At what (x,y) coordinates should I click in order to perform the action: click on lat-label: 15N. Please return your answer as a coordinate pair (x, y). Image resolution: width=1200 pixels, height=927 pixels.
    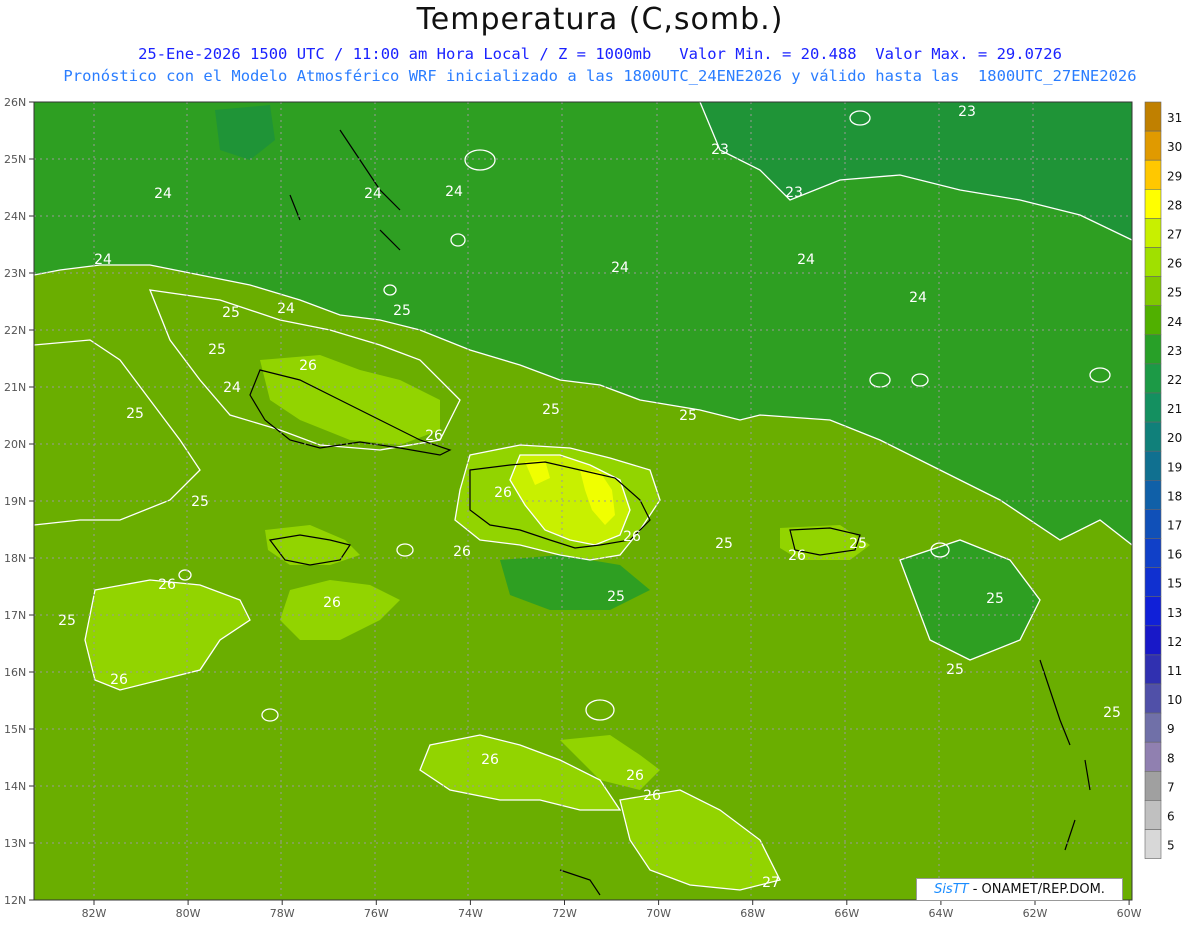
    Looking at the image, I should click on (15, 729).